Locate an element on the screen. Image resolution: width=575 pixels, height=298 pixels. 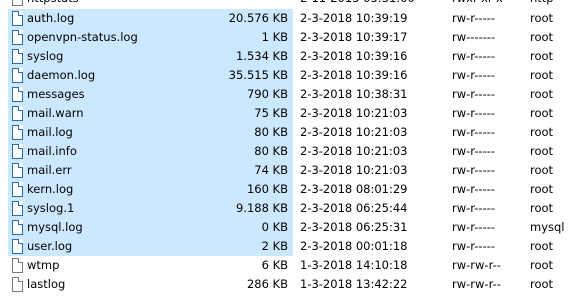
file-size-cell: 286 KB is located at coordinates (144, 284).